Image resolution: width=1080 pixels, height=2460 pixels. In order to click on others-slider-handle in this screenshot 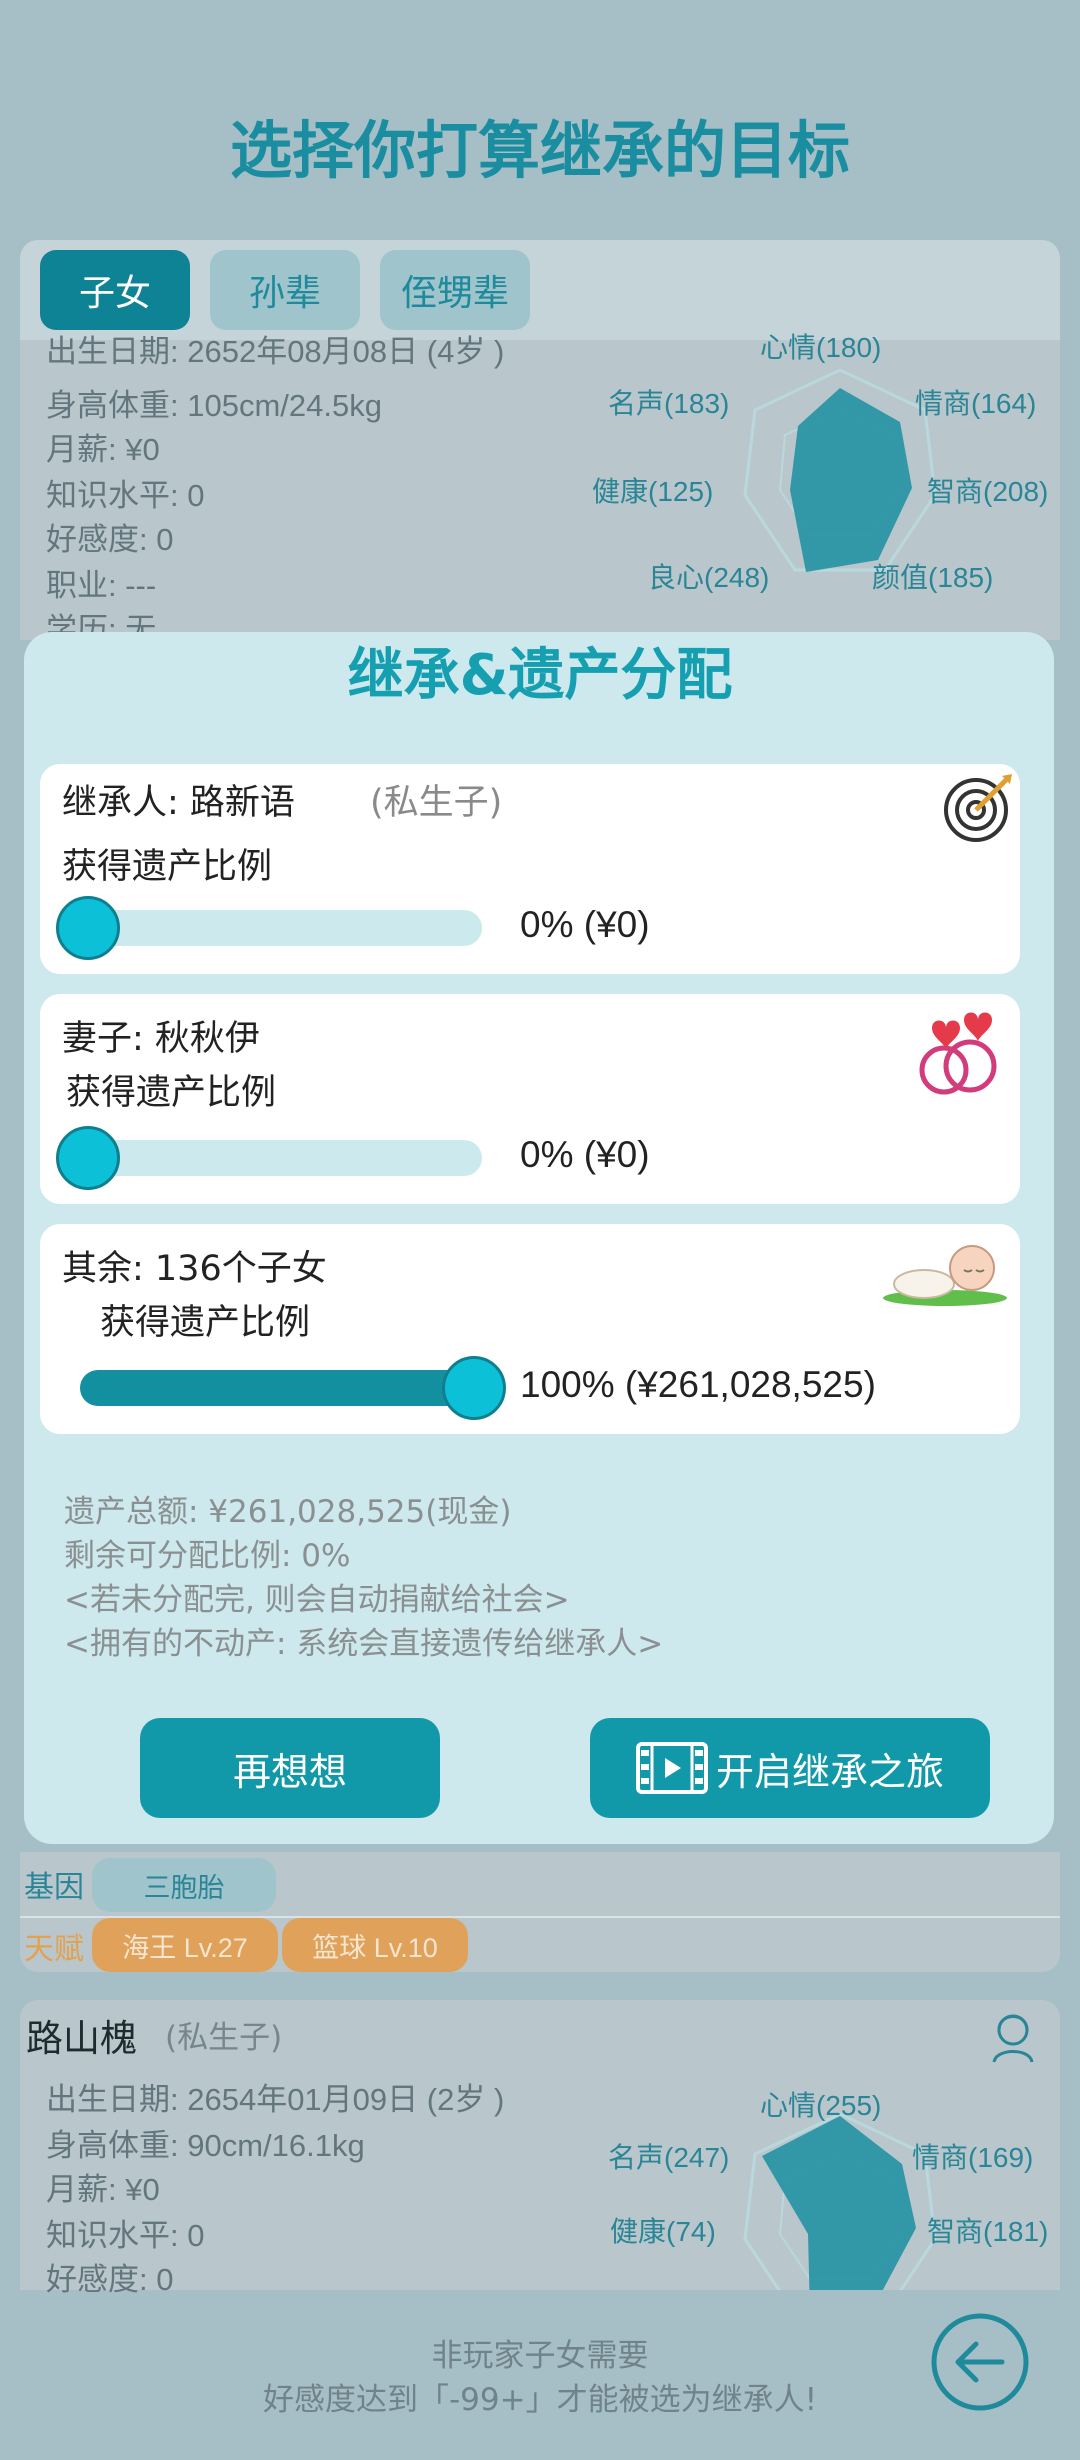, I will do `click(474, 1388)`.